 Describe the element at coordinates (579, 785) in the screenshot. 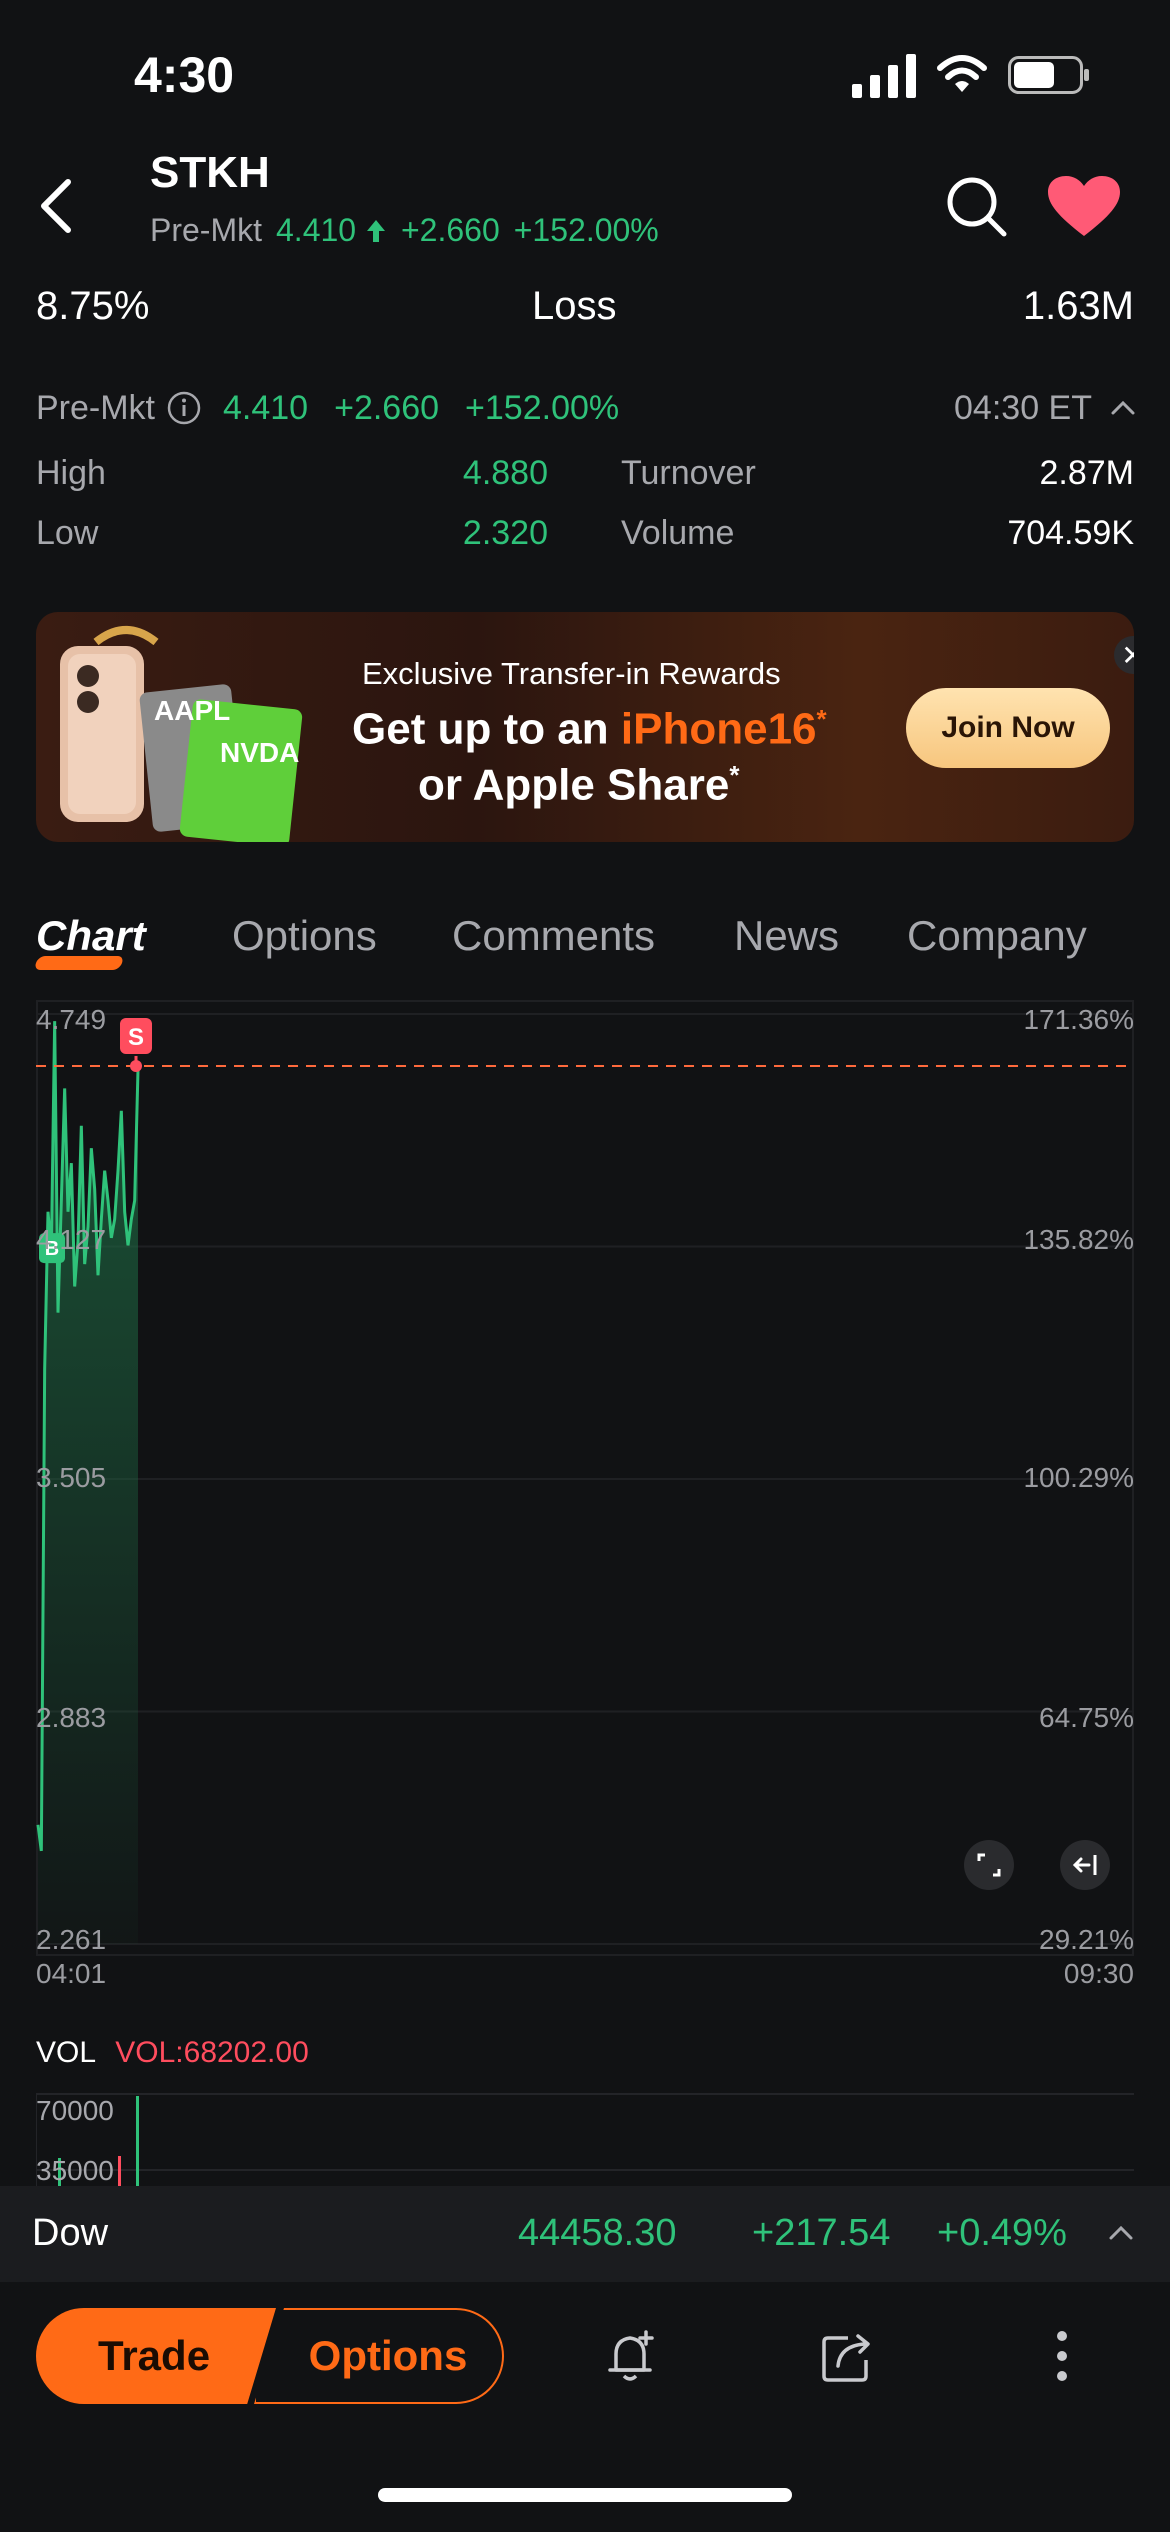

I see `banner-offer-line-2: or Apple Share*` at that location.